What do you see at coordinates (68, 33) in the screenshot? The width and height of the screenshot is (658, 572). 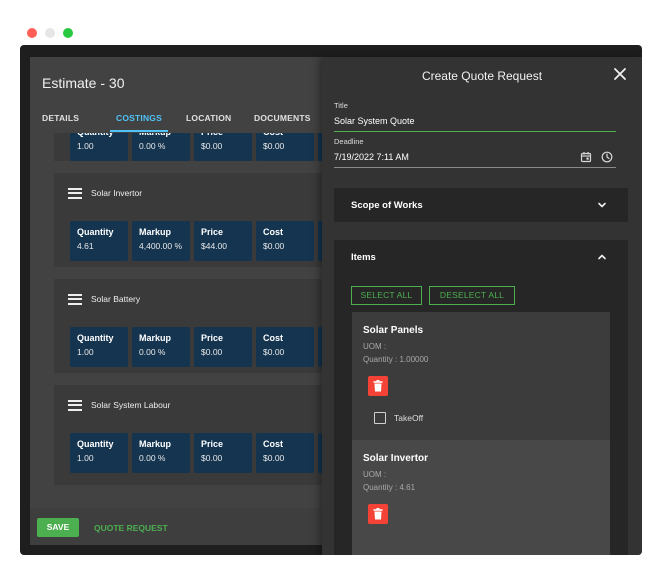 I see `window-maximize-dot` at bounding box center [68, 33].